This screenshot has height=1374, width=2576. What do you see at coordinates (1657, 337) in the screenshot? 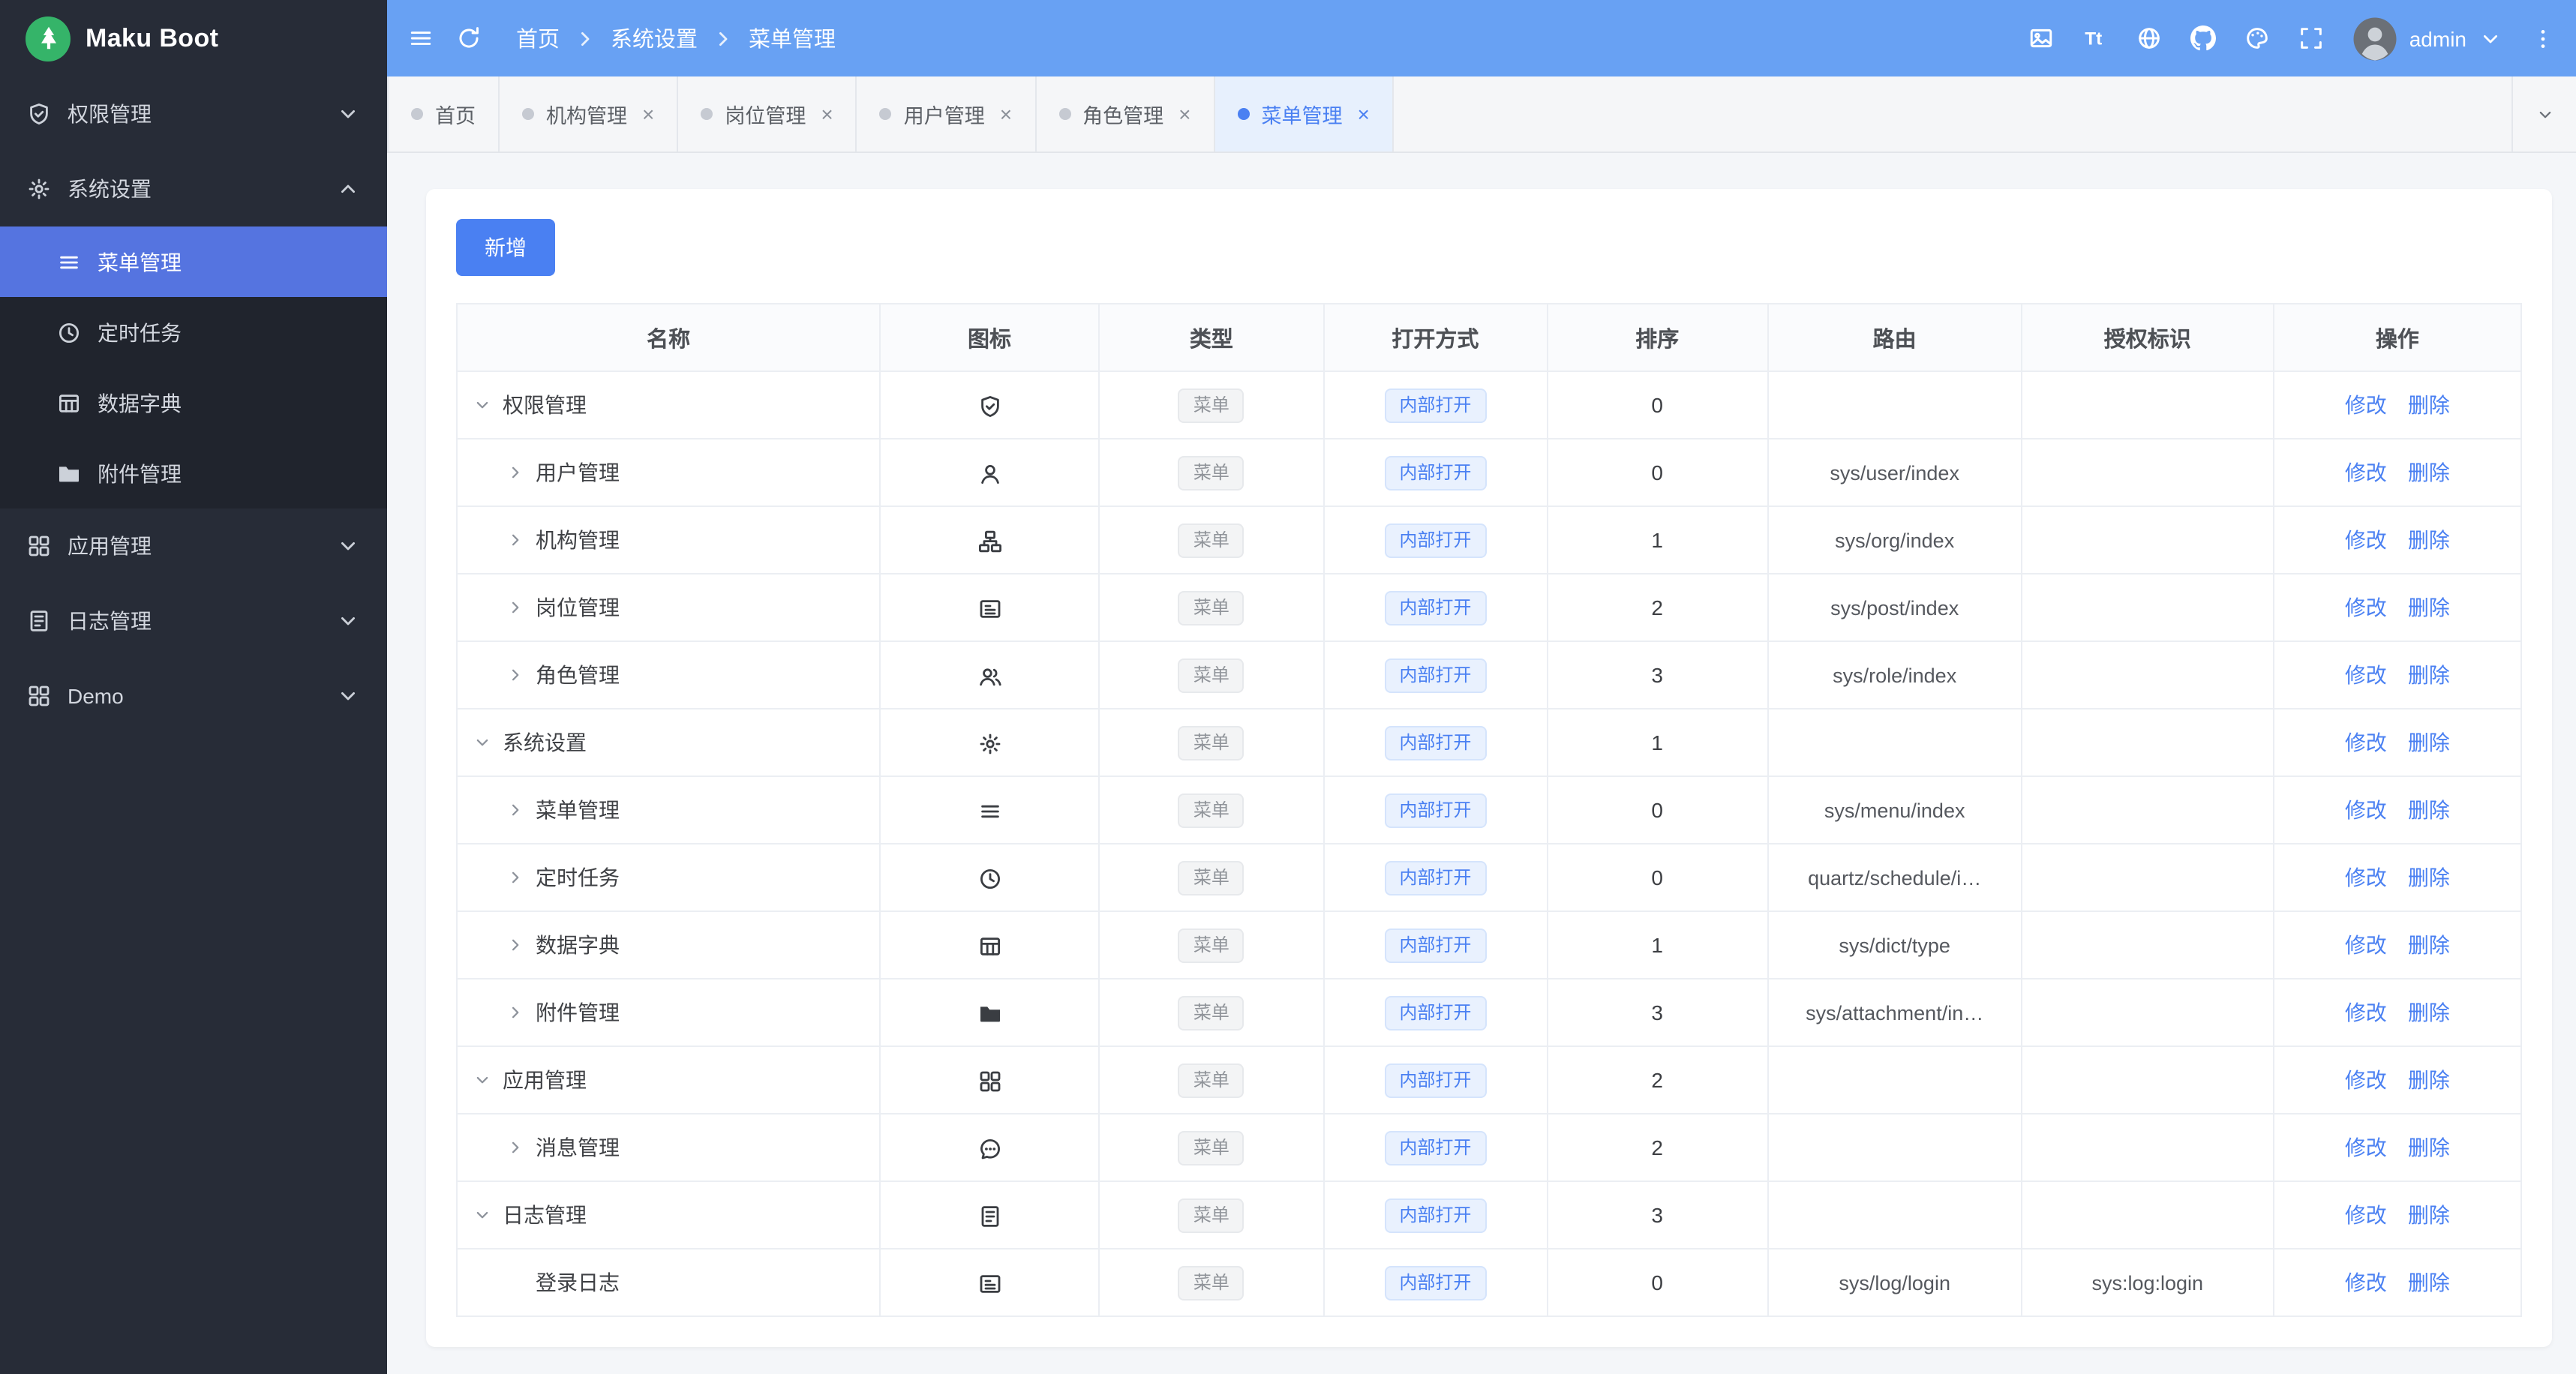
I see `column-header: 排序` at bounding box center [1657, 337].